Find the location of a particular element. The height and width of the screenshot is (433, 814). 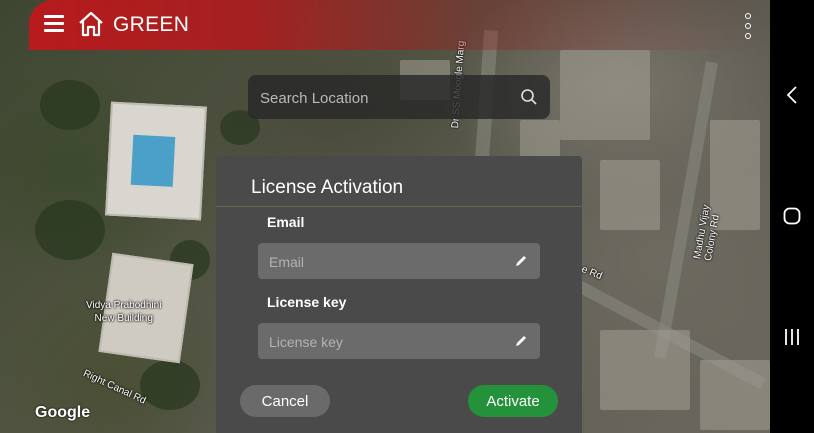

map-road-label: Right Canal Rd is located at coordinates (114, 387).